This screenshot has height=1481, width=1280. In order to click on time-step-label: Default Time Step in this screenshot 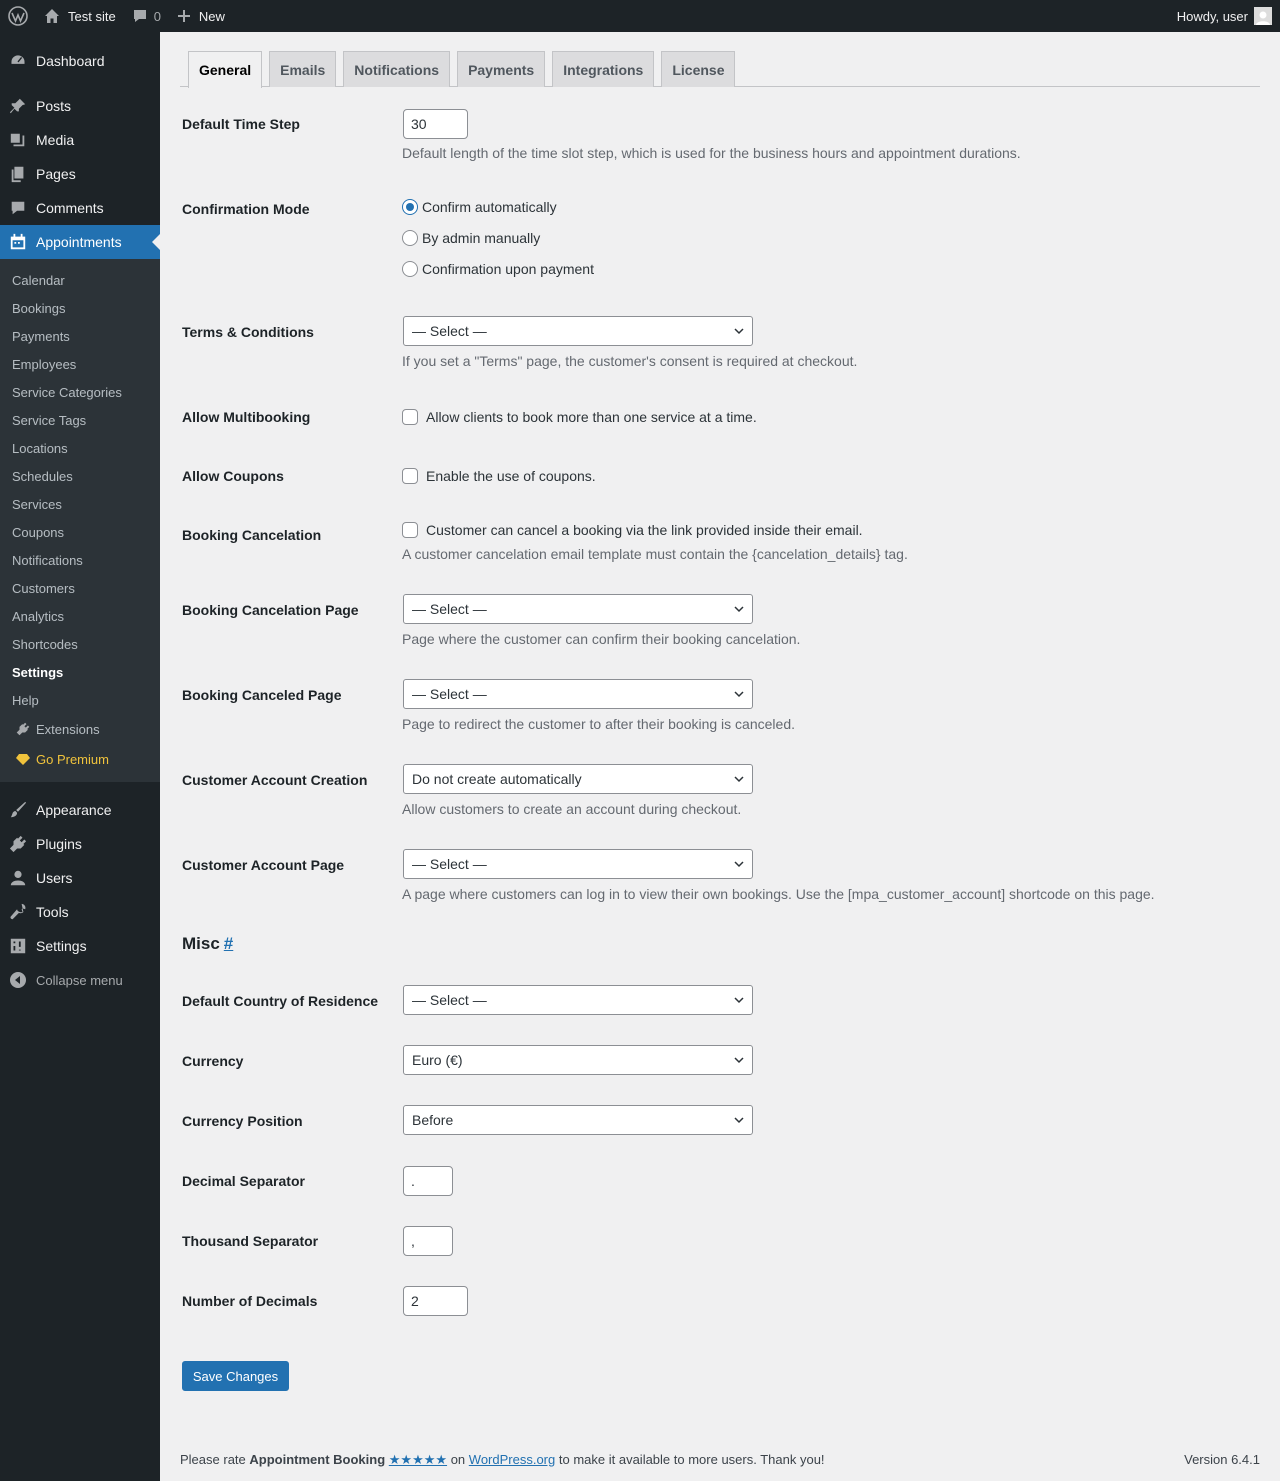, I will do `click(241, 124)`.